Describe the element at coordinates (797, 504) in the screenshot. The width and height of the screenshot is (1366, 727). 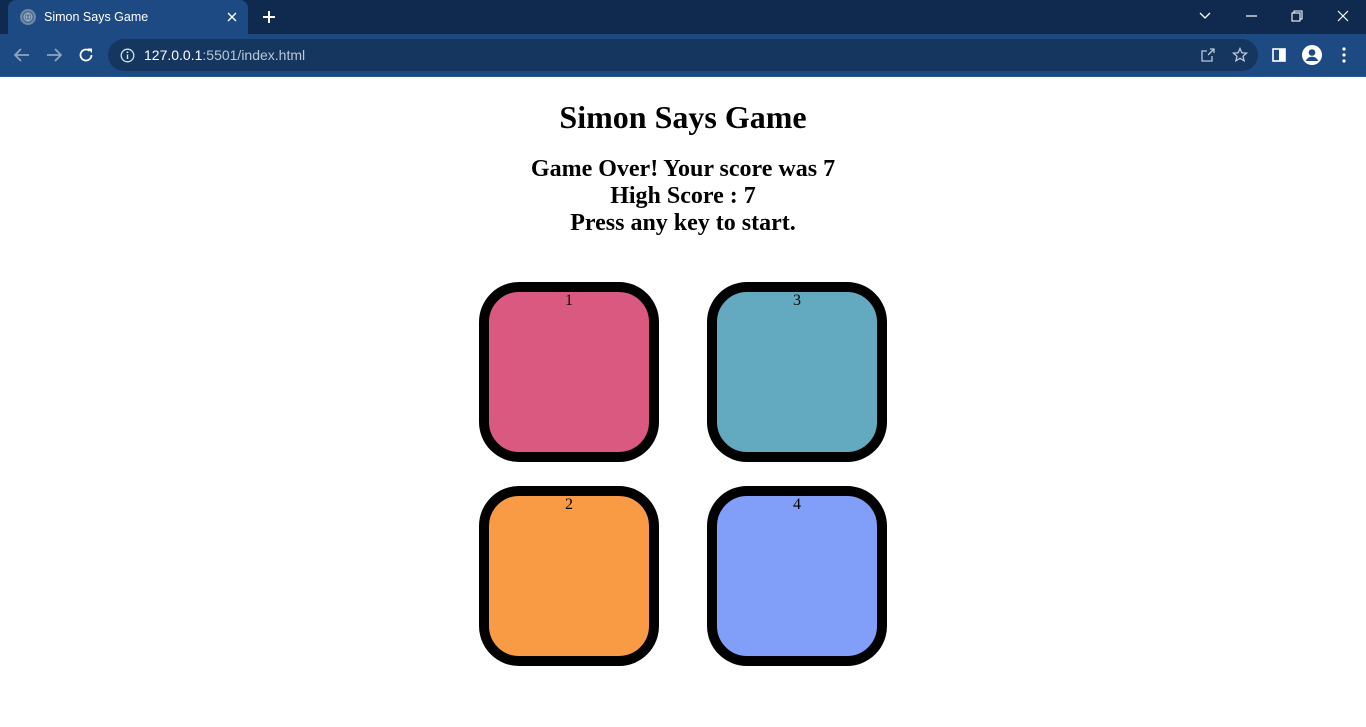
I see `button-label: 4` at that location.